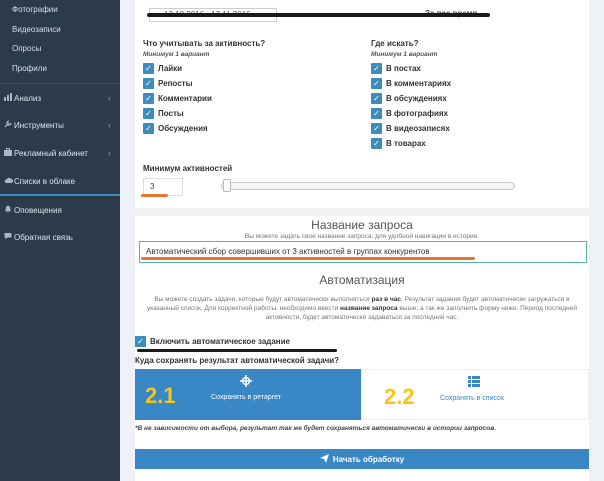 This screenshot has width=604, height=481. I want to click on sidebar-item-label: Инструменты, so click(39, 125).